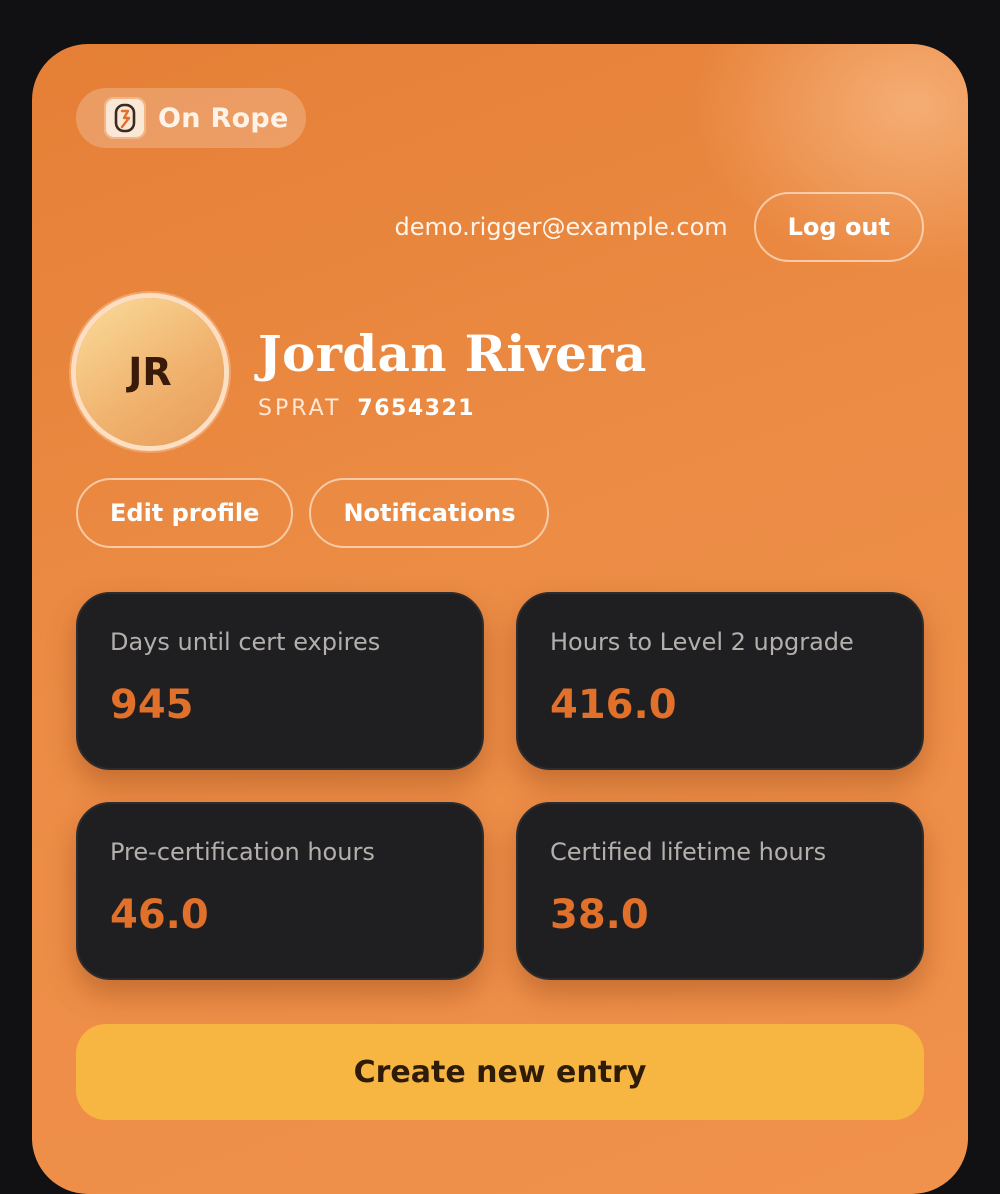 This screenshot has width=1000, height=1194. What do you see at coordinates (429, 513) in the screenshot?
I see `notifications-button: Notifications` at bounding box center [429, 513].